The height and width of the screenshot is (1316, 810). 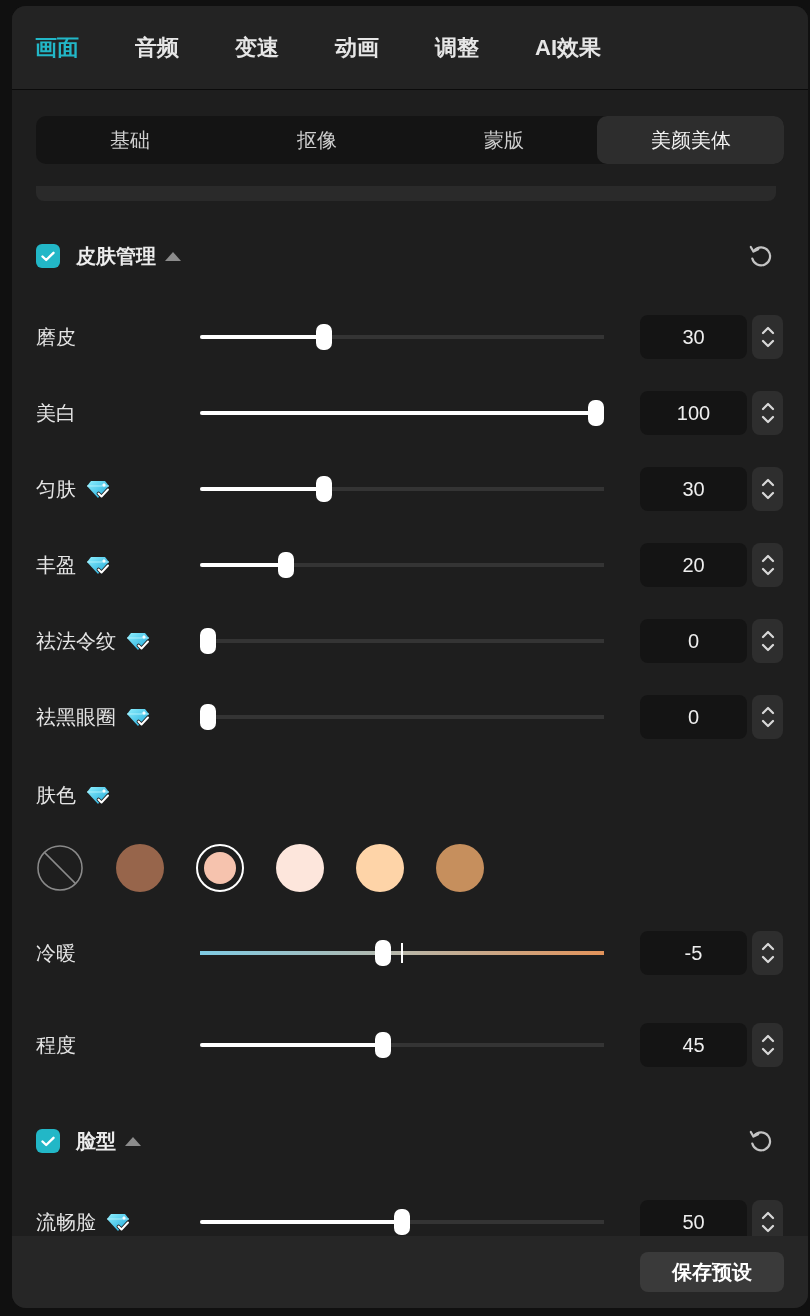 I want to click on tab: 变速, so click(x=257, y=47).